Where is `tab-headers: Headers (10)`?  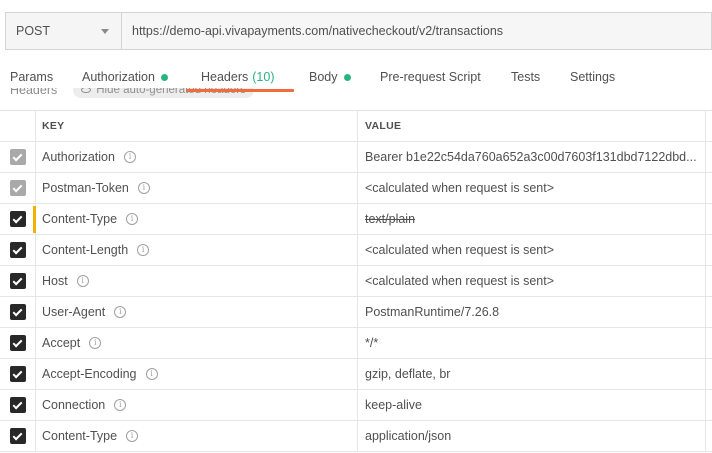 tab-headers: Headers (10) is located at coordinates (237, 77).